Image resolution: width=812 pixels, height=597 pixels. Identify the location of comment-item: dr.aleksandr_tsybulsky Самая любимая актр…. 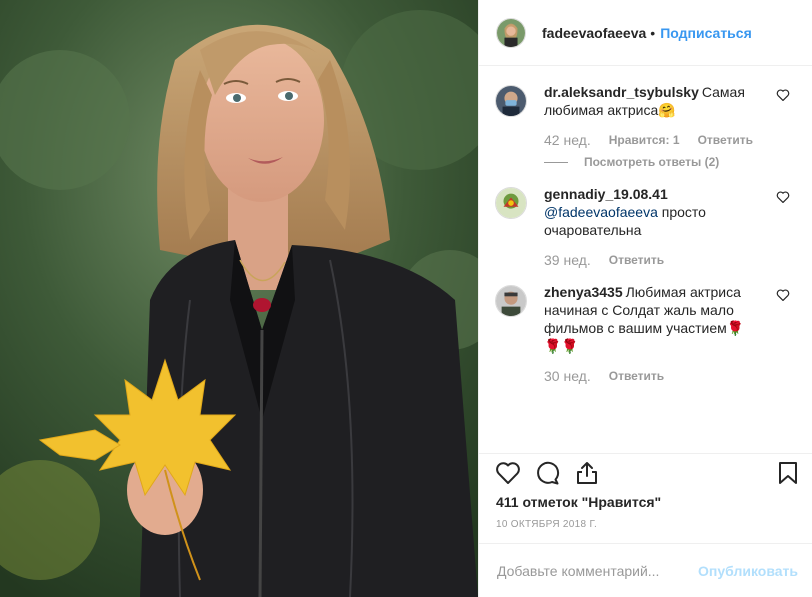
(653, 126).